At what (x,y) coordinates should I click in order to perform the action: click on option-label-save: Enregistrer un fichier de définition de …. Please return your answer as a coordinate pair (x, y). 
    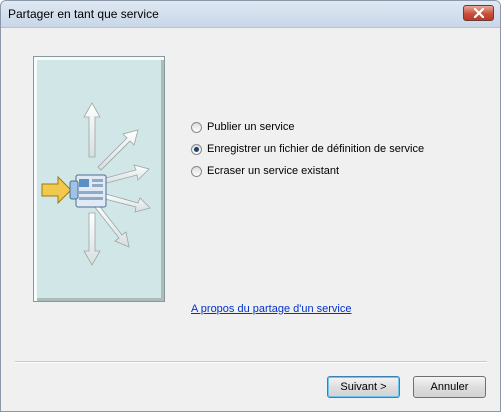
    Looking at the image, I should click on (316, 149).